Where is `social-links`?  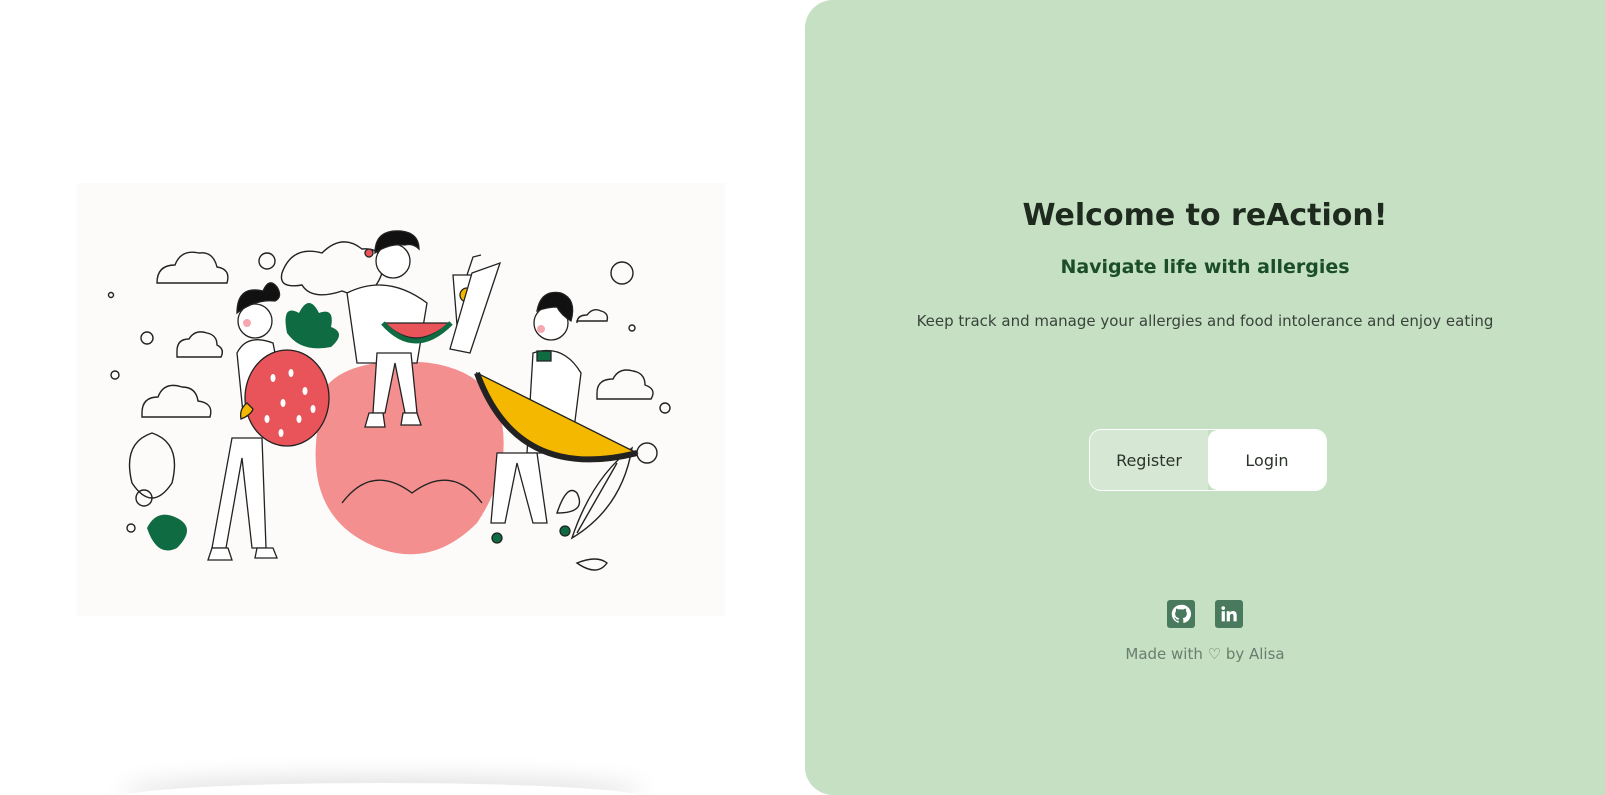 social-links is located at coordinates (1205, 614).